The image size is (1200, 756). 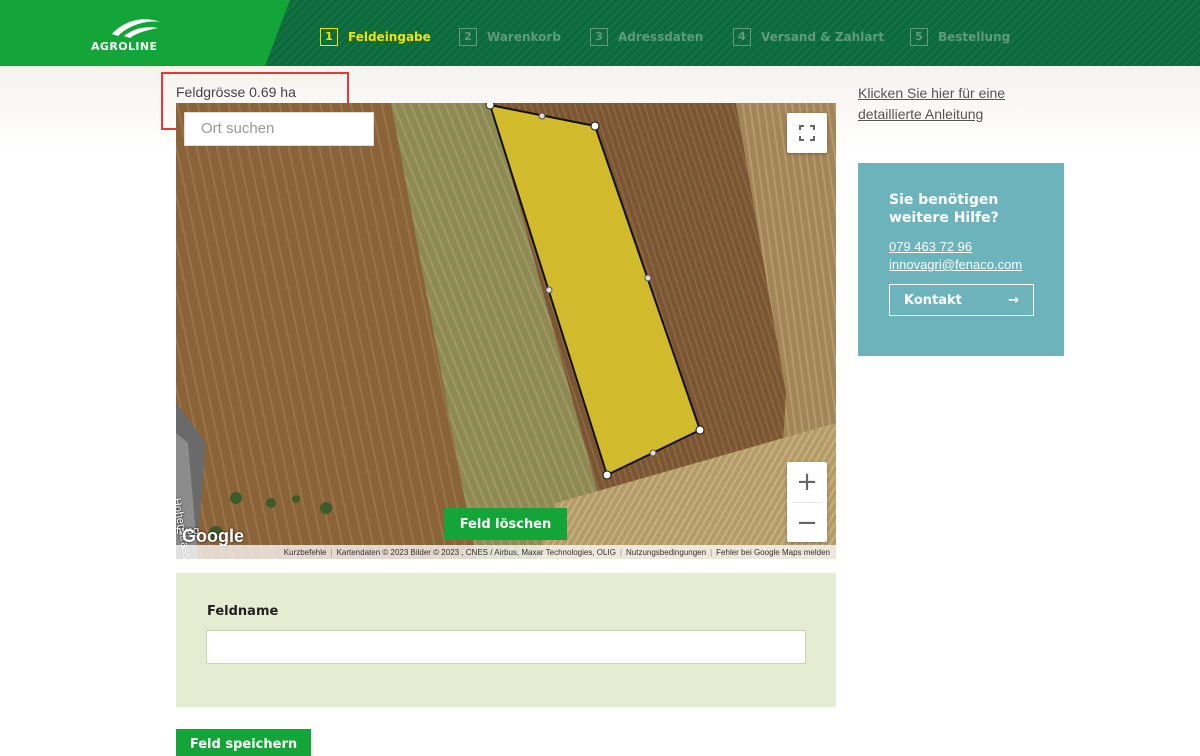 I want to click on fullscreen-button, so click(x=807, y=133).